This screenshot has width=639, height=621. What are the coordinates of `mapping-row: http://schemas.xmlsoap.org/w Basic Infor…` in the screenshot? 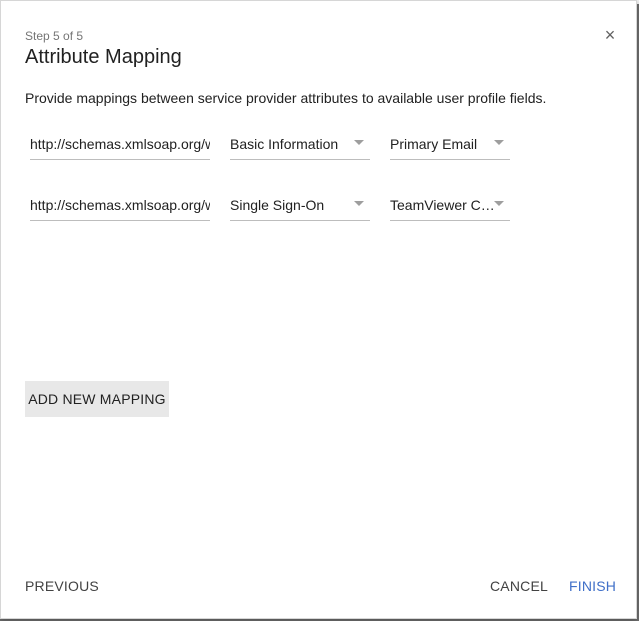 It's located at (318, 144).